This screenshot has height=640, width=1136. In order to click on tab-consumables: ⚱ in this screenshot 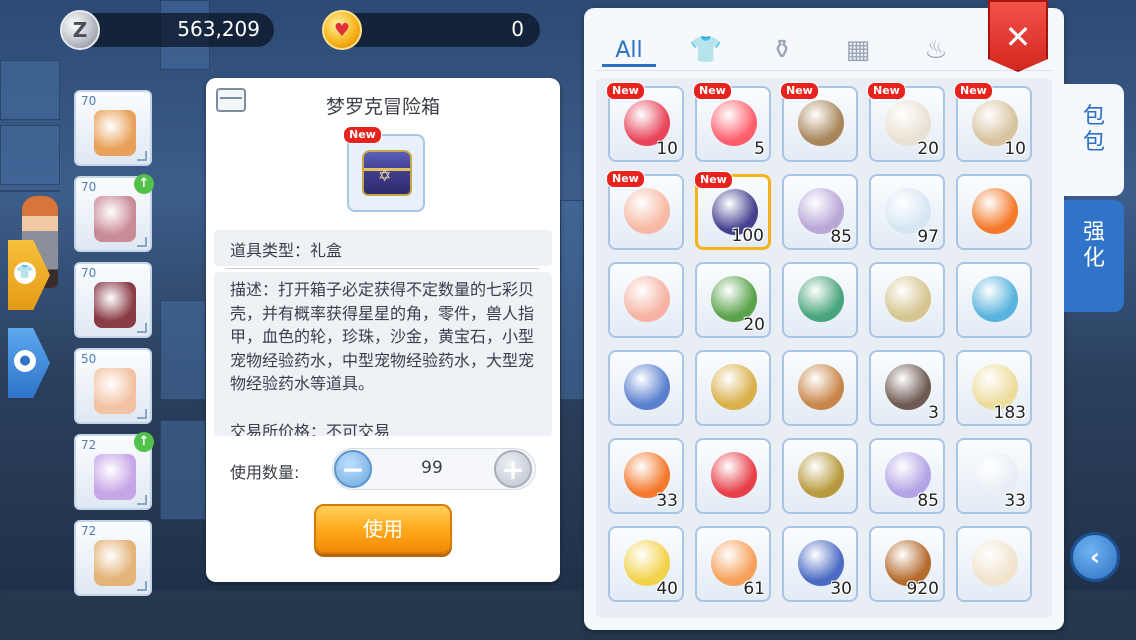, I will do `click(782, 50)`.